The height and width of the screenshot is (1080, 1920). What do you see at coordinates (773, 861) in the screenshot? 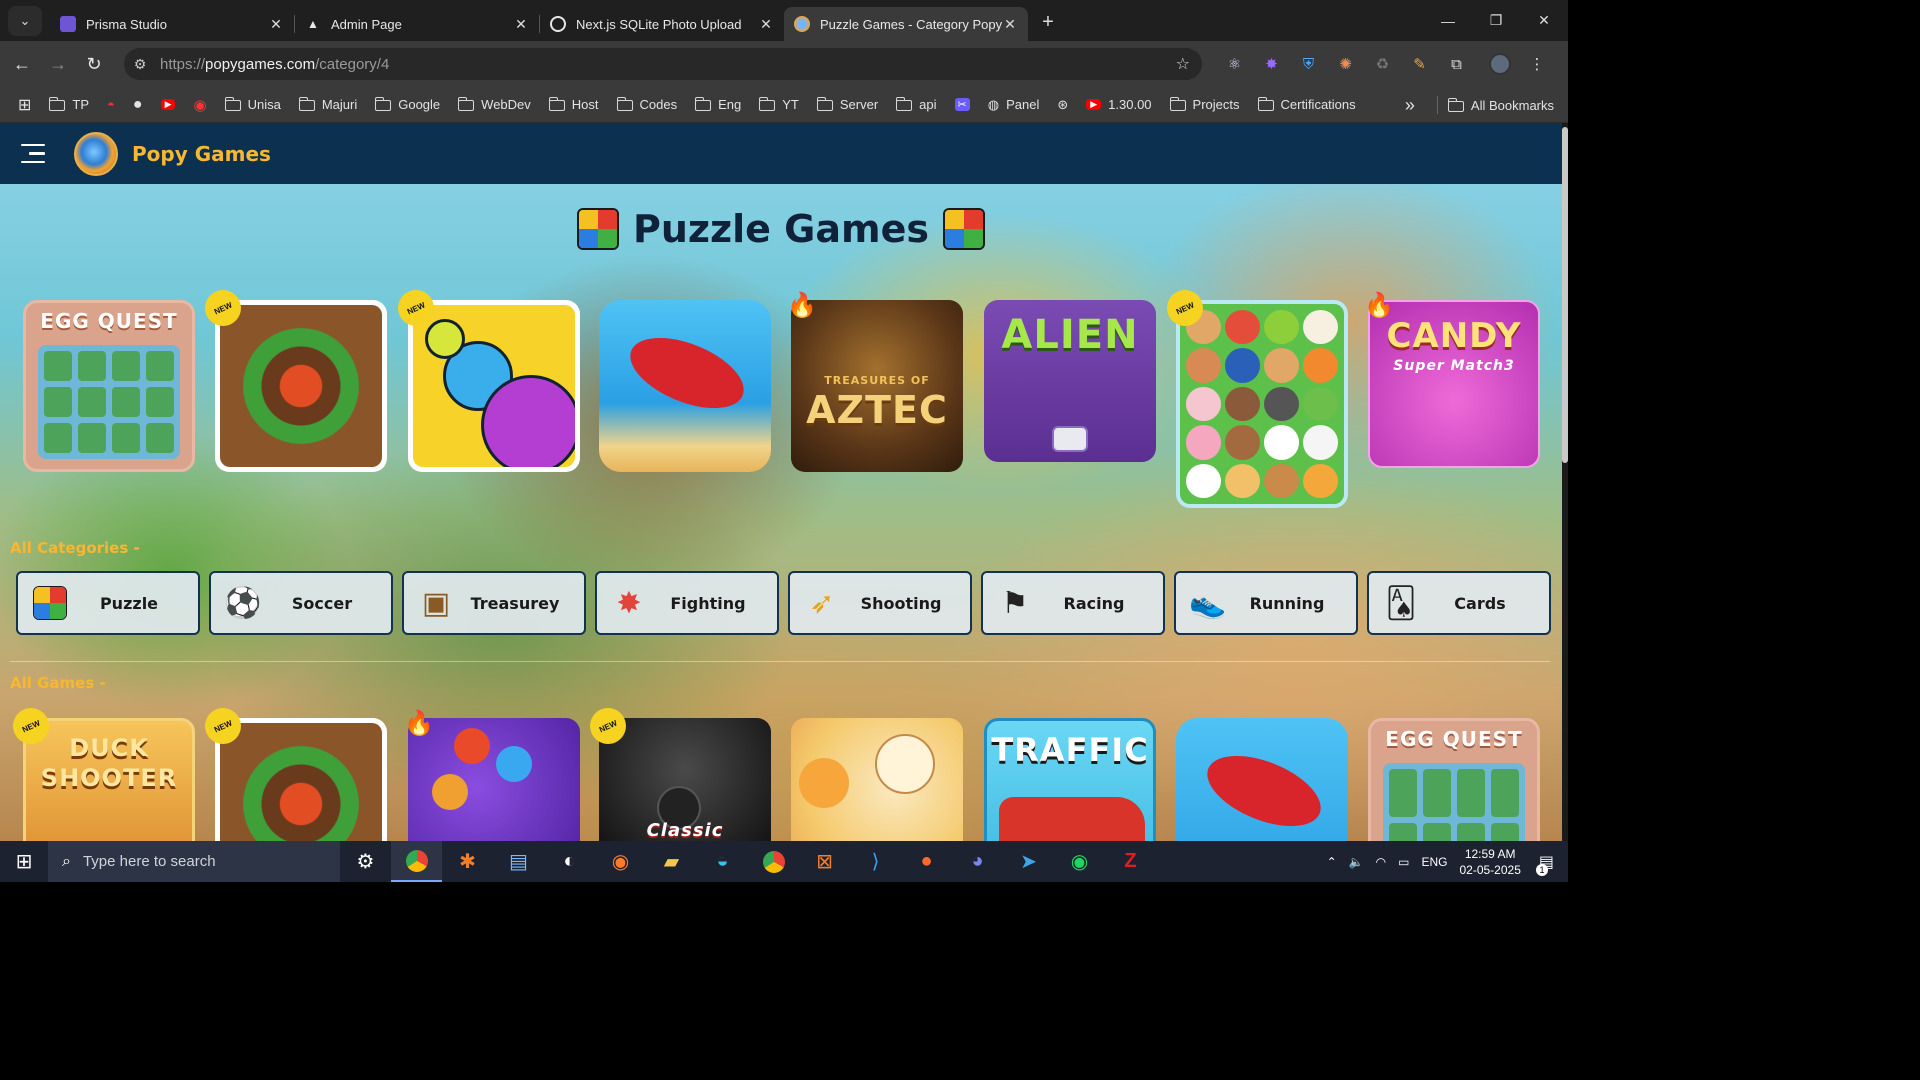
I see `chrome-profile-icon` at bounding box center [773, 861].